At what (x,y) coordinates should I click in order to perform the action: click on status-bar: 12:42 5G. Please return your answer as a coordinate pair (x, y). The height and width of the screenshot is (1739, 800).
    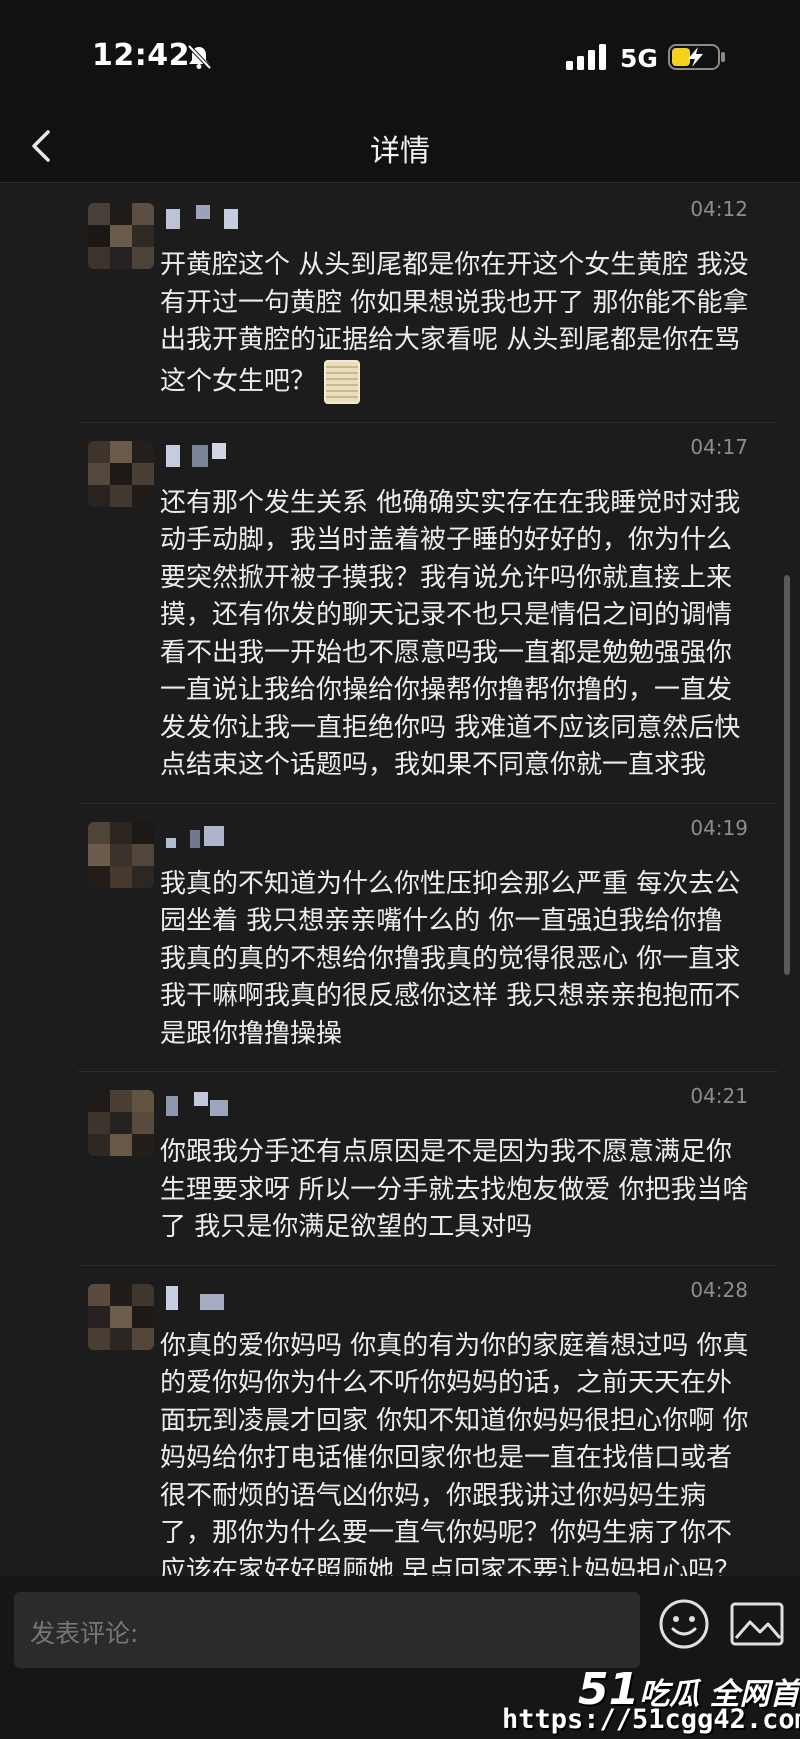
    Looking at the image, I should click on (400, 55).